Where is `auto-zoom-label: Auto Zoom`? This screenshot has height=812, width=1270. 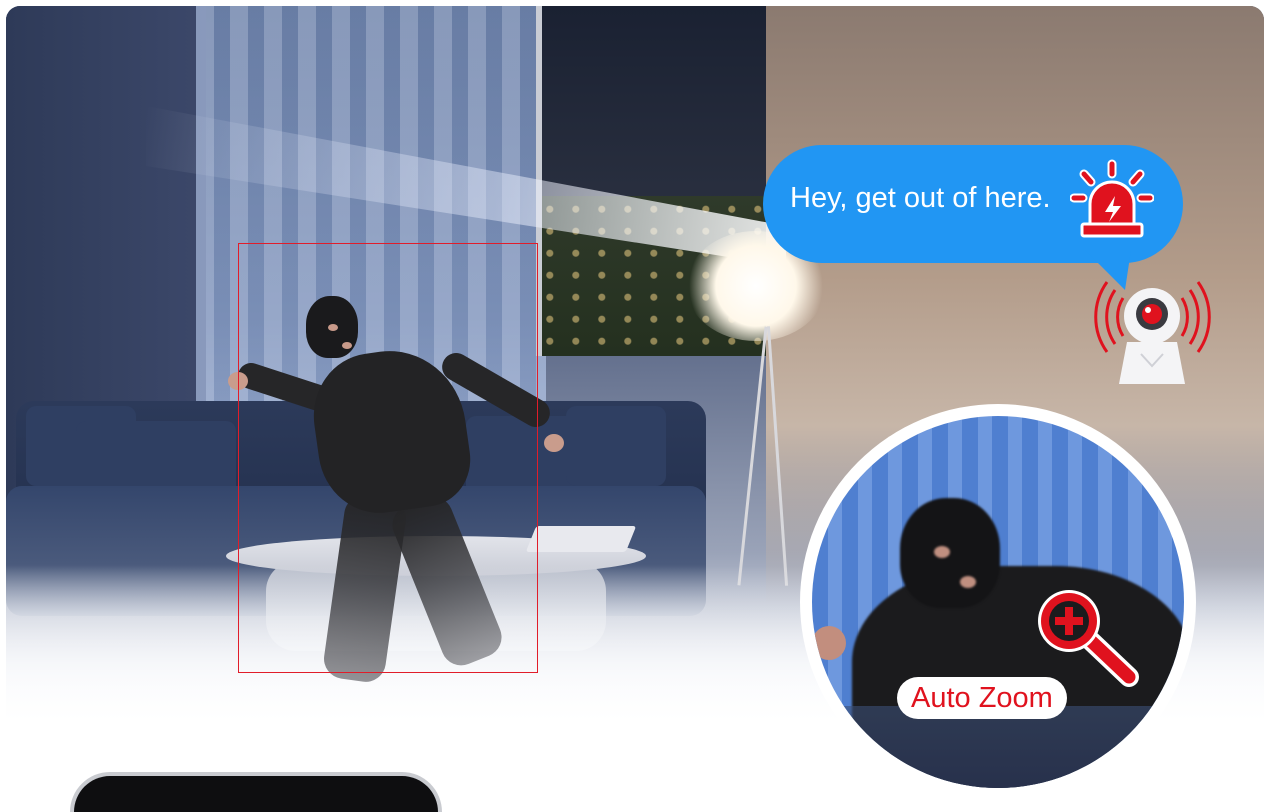 auto-zoom-label: Auto Zoom is located at coordinates (982, 698).